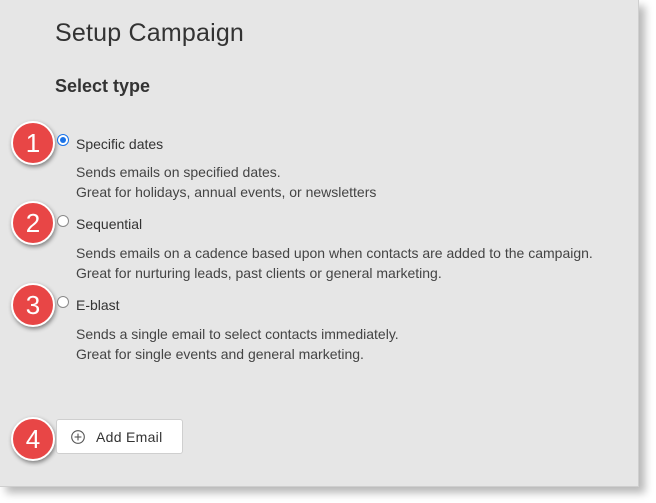 This screenshot has height=503, width=656. What do you see at coordinates (33, 439) in the screenshot?
I see `step-marker-4: 4` at bounding box center [33, 439].